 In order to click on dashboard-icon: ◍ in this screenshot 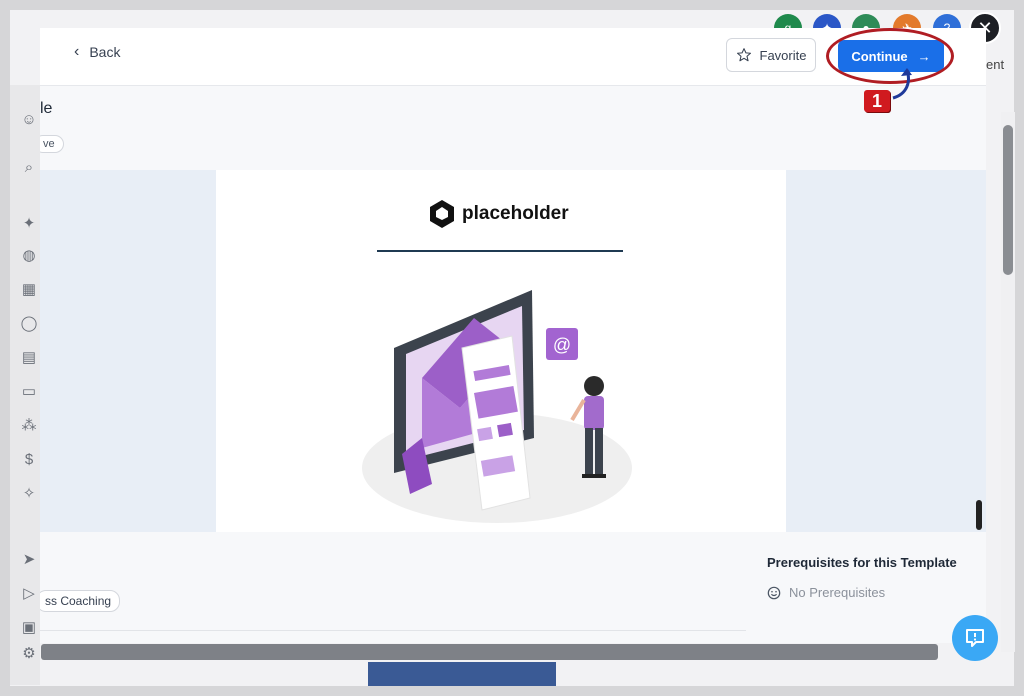, I will do `click(29, 255)`.